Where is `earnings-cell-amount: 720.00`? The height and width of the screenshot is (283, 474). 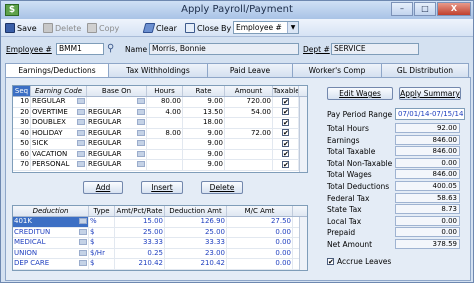 earnings-cell-amount: 720.00 is located at coordinates (249, 102).